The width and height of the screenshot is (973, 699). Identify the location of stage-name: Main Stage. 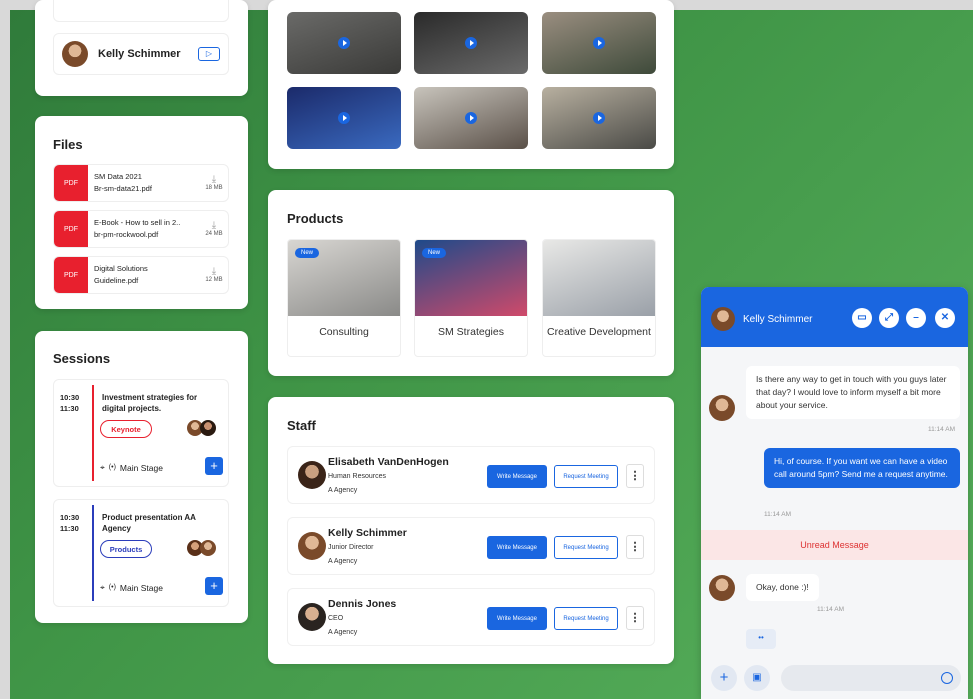
(141, 587).